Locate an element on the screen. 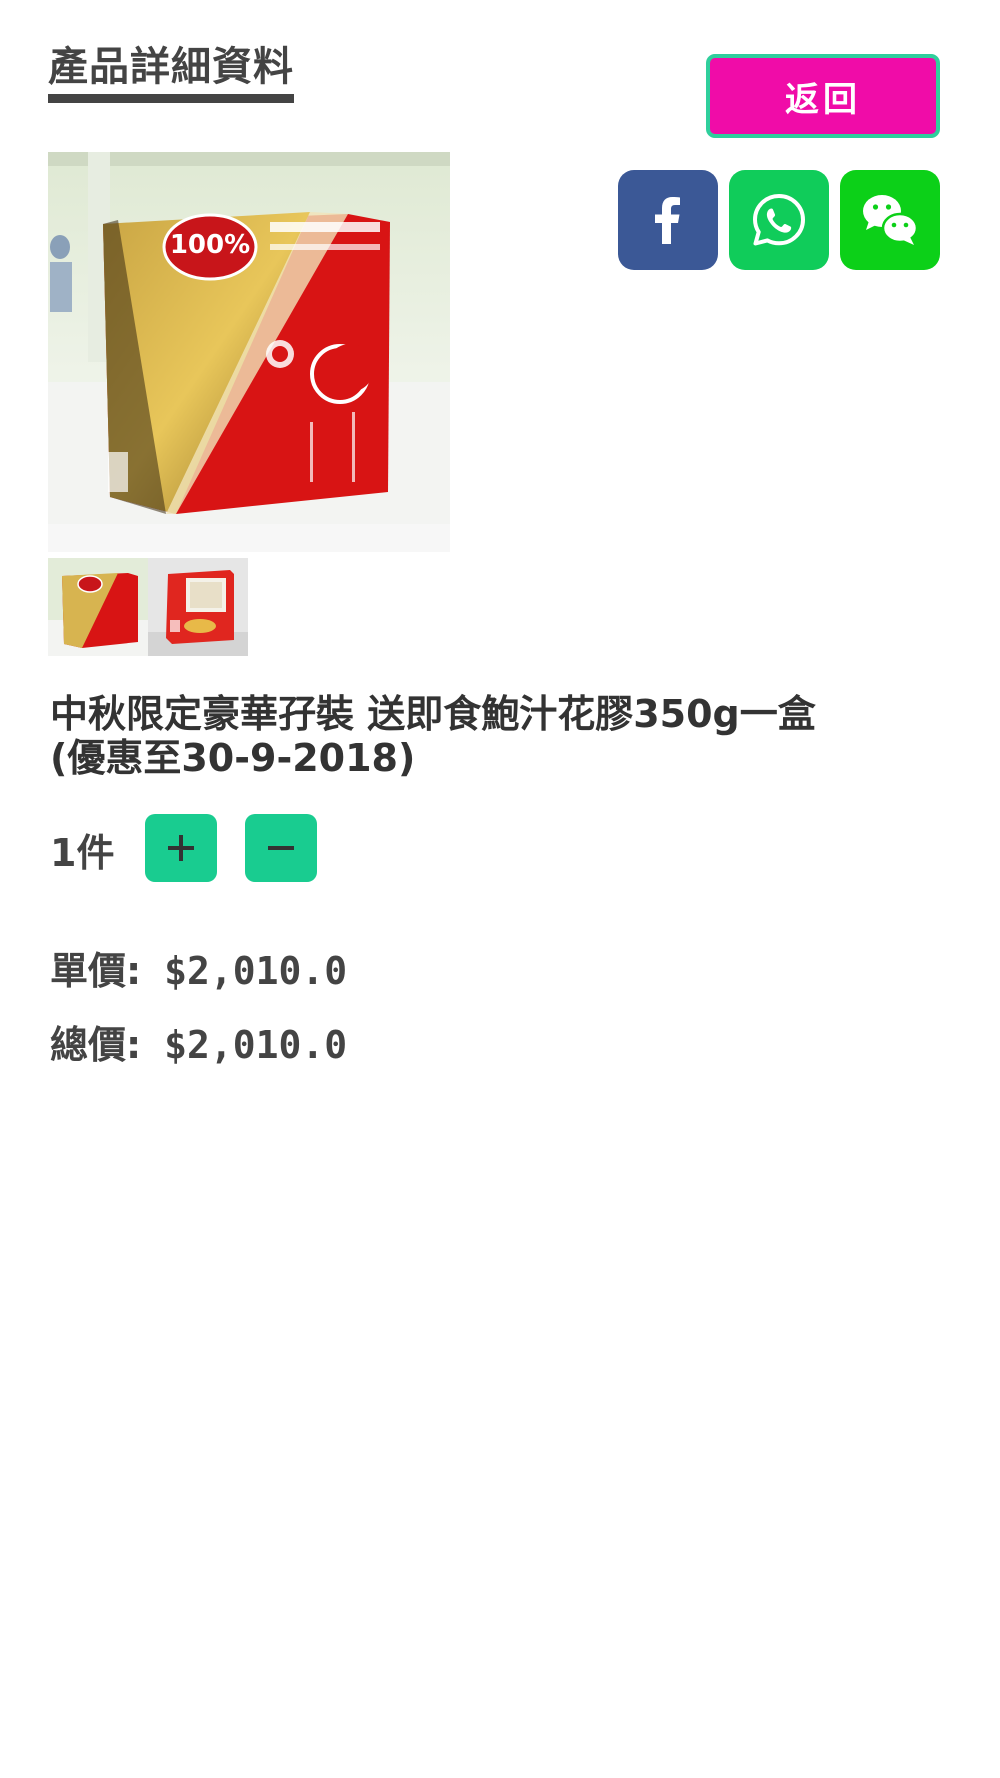  facebook-share-button is located at coordinates (668, 220).